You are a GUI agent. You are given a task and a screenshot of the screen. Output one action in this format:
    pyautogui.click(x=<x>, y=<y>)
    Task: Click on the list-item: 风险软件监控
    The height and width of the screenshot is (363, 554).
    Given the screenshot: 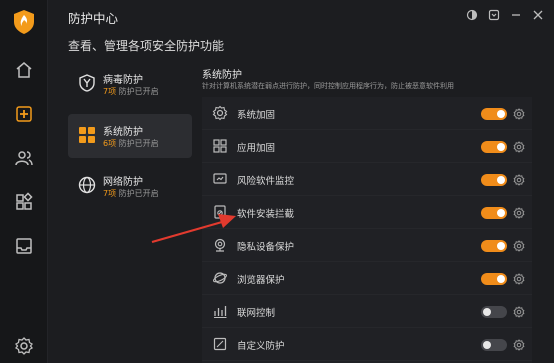 What is the action you would take?
    pyautogui.click(x=367, y=179)
    